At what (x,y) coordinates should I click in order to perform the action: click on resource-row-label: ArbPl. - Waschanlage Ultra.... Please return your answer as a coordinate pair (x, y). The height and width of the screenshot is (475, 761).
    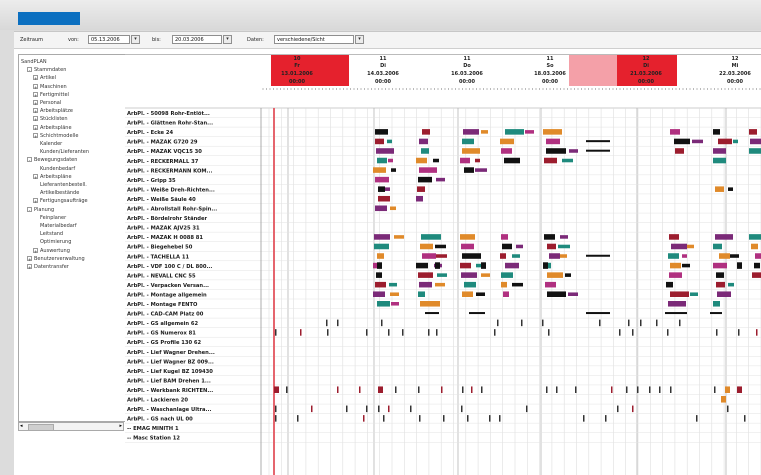
    Looking at the image, I should click on (169, 410).